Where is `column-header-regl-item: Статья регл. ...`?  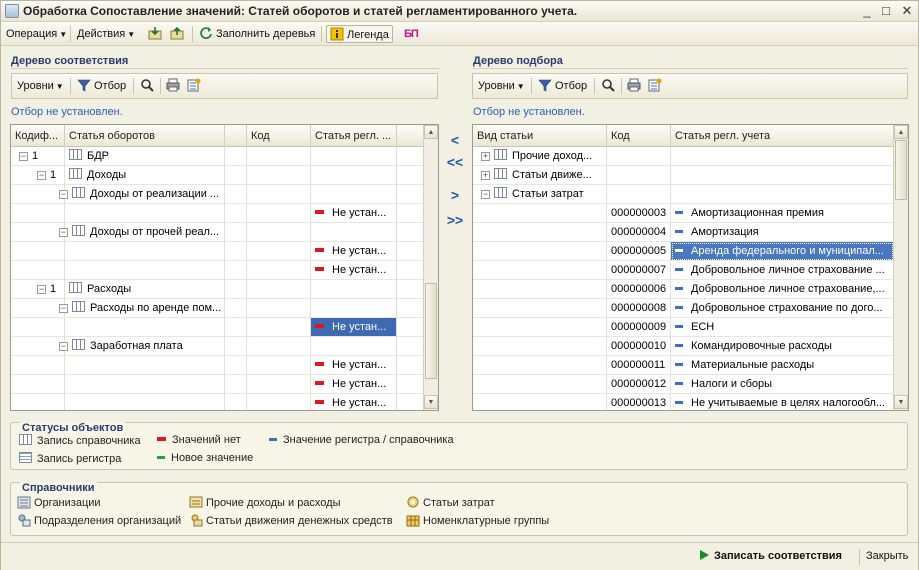
column-header-regl-item: Статья регл. ... is located at coordinates (354, 136).